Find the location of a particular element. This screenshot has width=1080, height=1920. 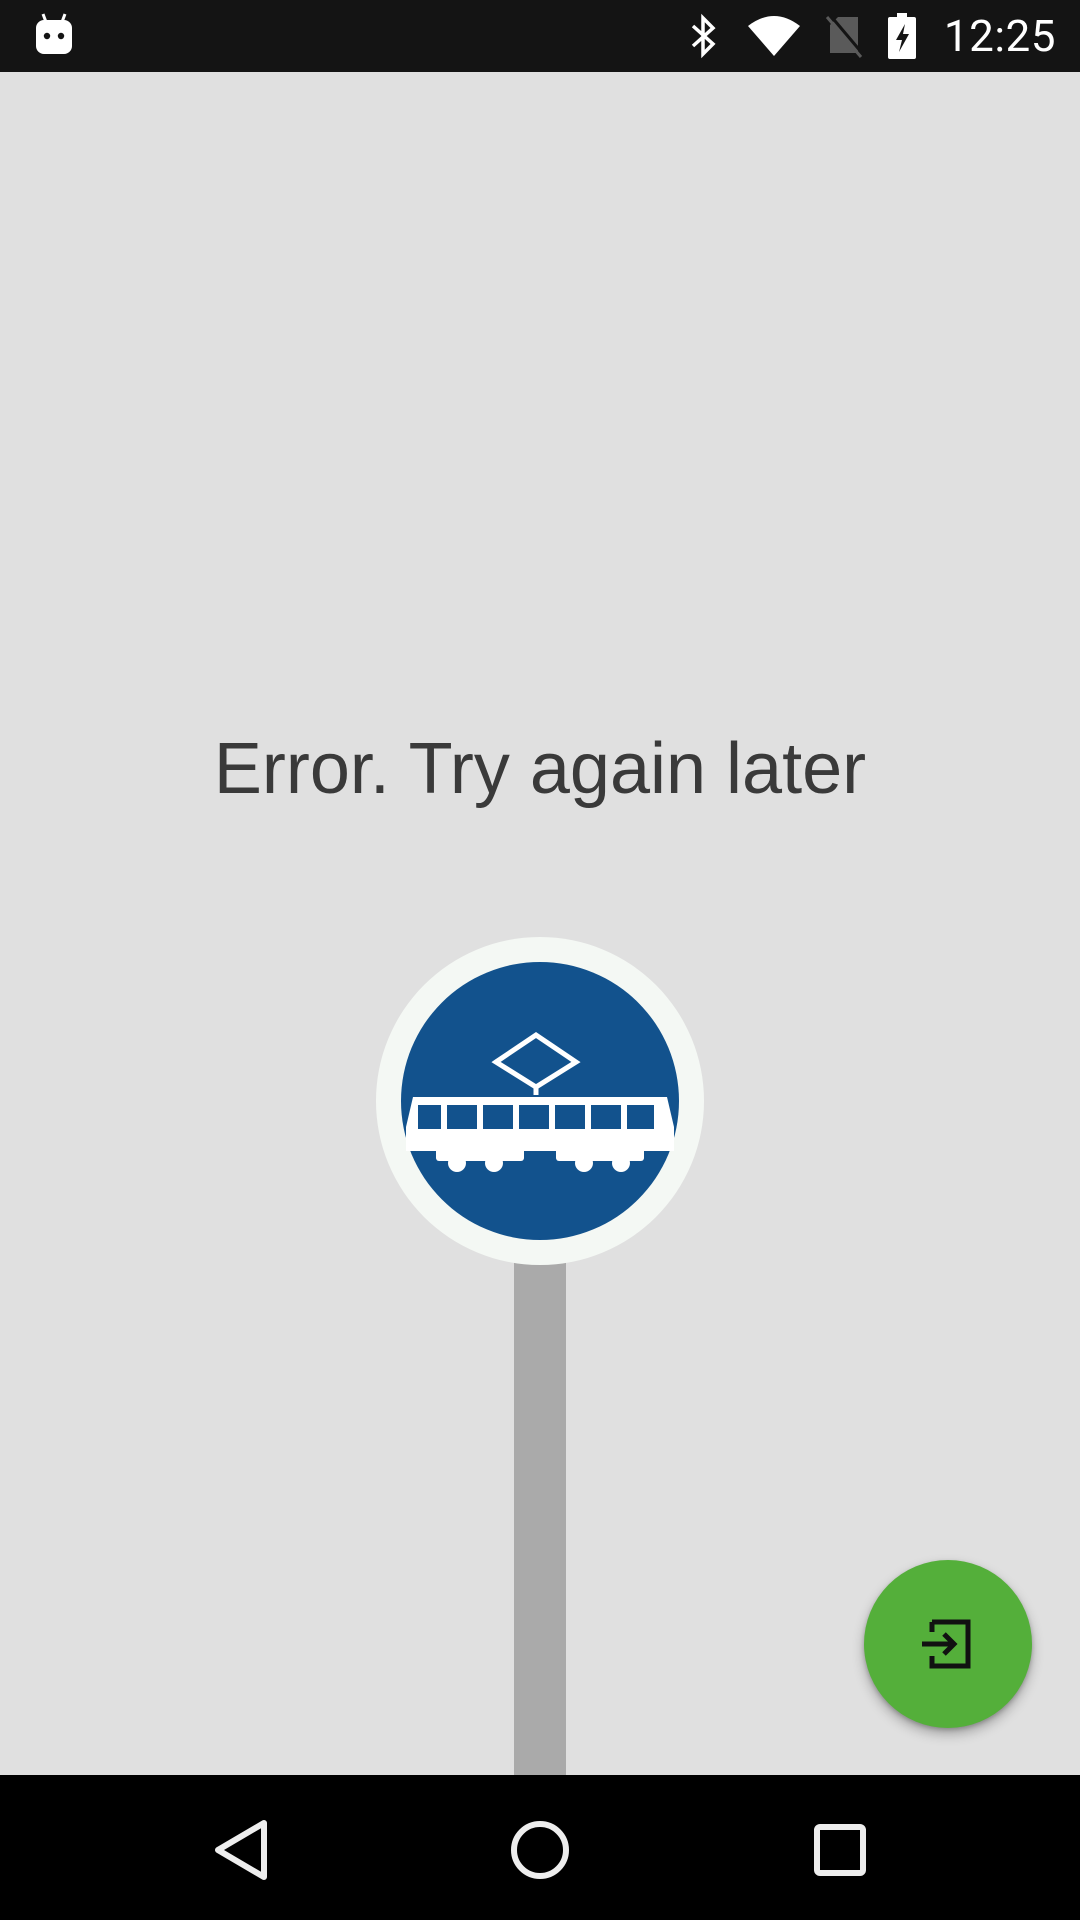

back-icon is located at coordinates (241, 1850).